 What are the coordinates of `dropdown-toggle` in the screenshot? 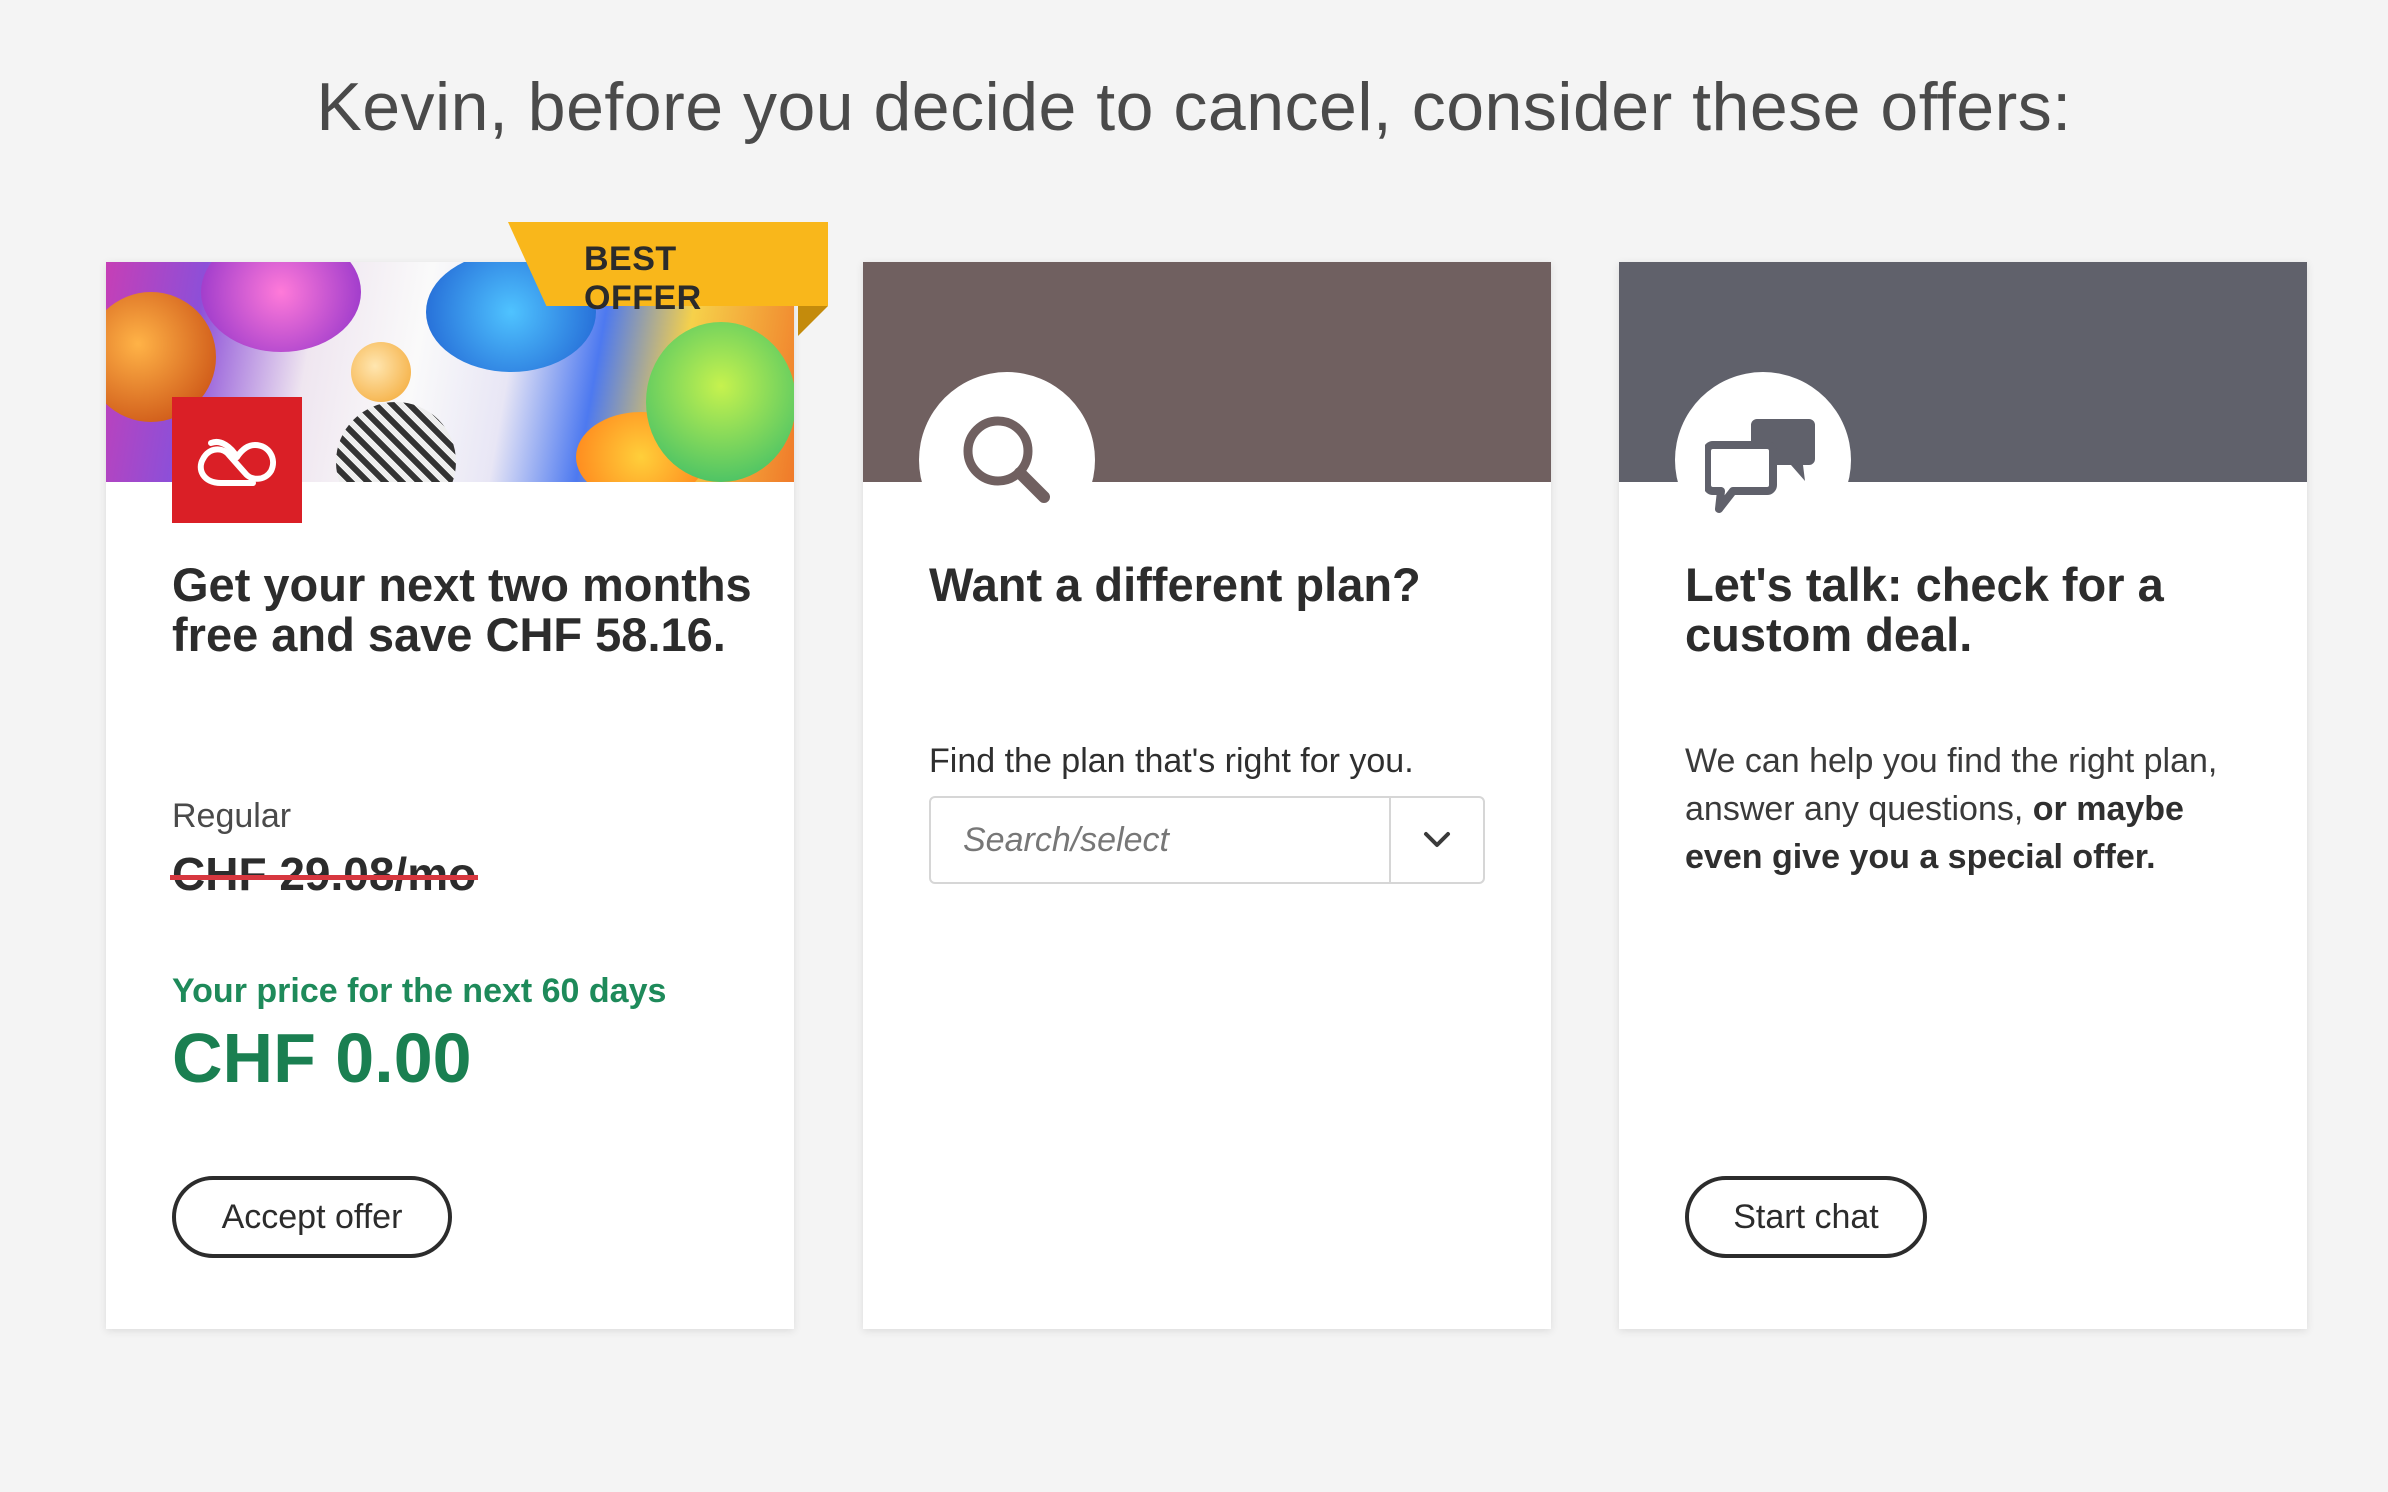 It's located at (1437, 840).